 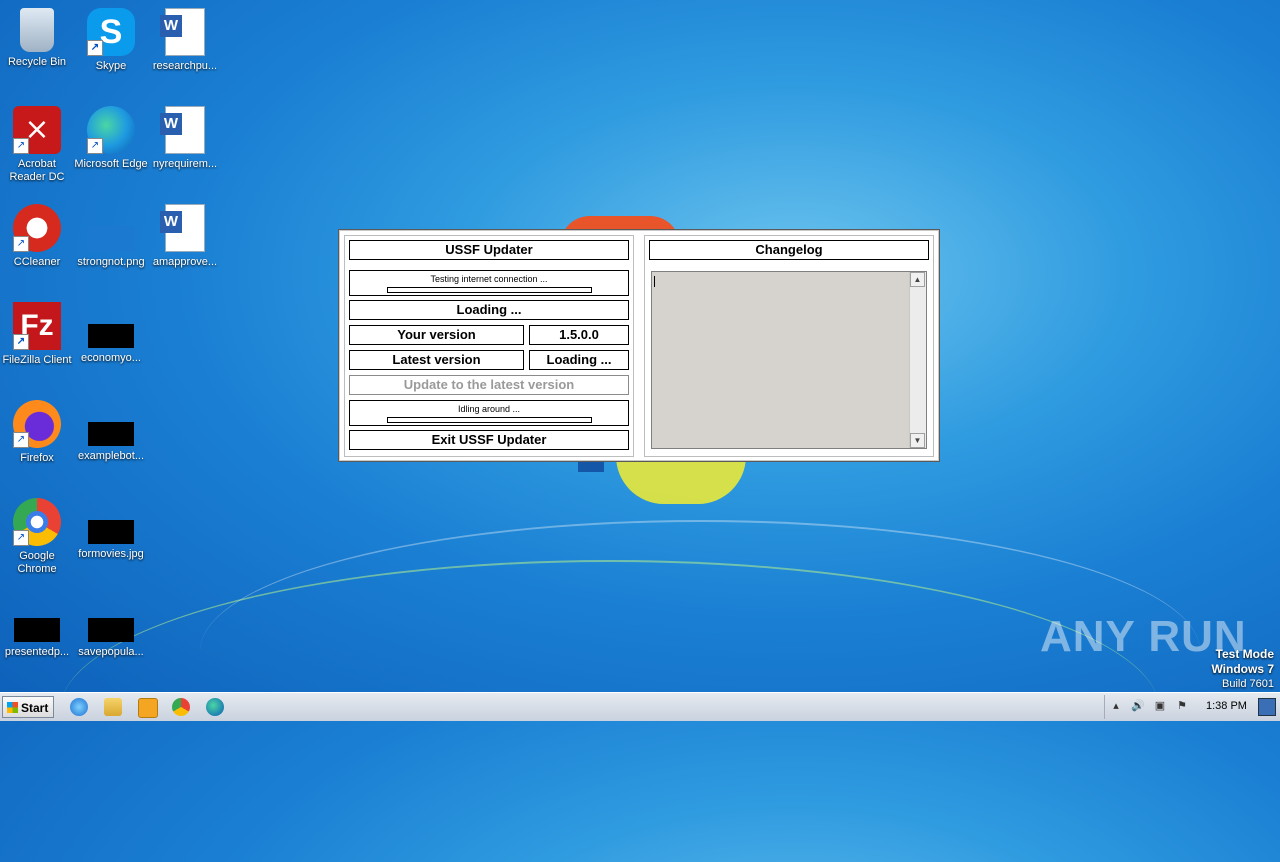 What do you see at coordinates (1116, 706) in the screenshot?
I see `show-hidden-icons-icon: ▴` at bounding box center [1116, 706].